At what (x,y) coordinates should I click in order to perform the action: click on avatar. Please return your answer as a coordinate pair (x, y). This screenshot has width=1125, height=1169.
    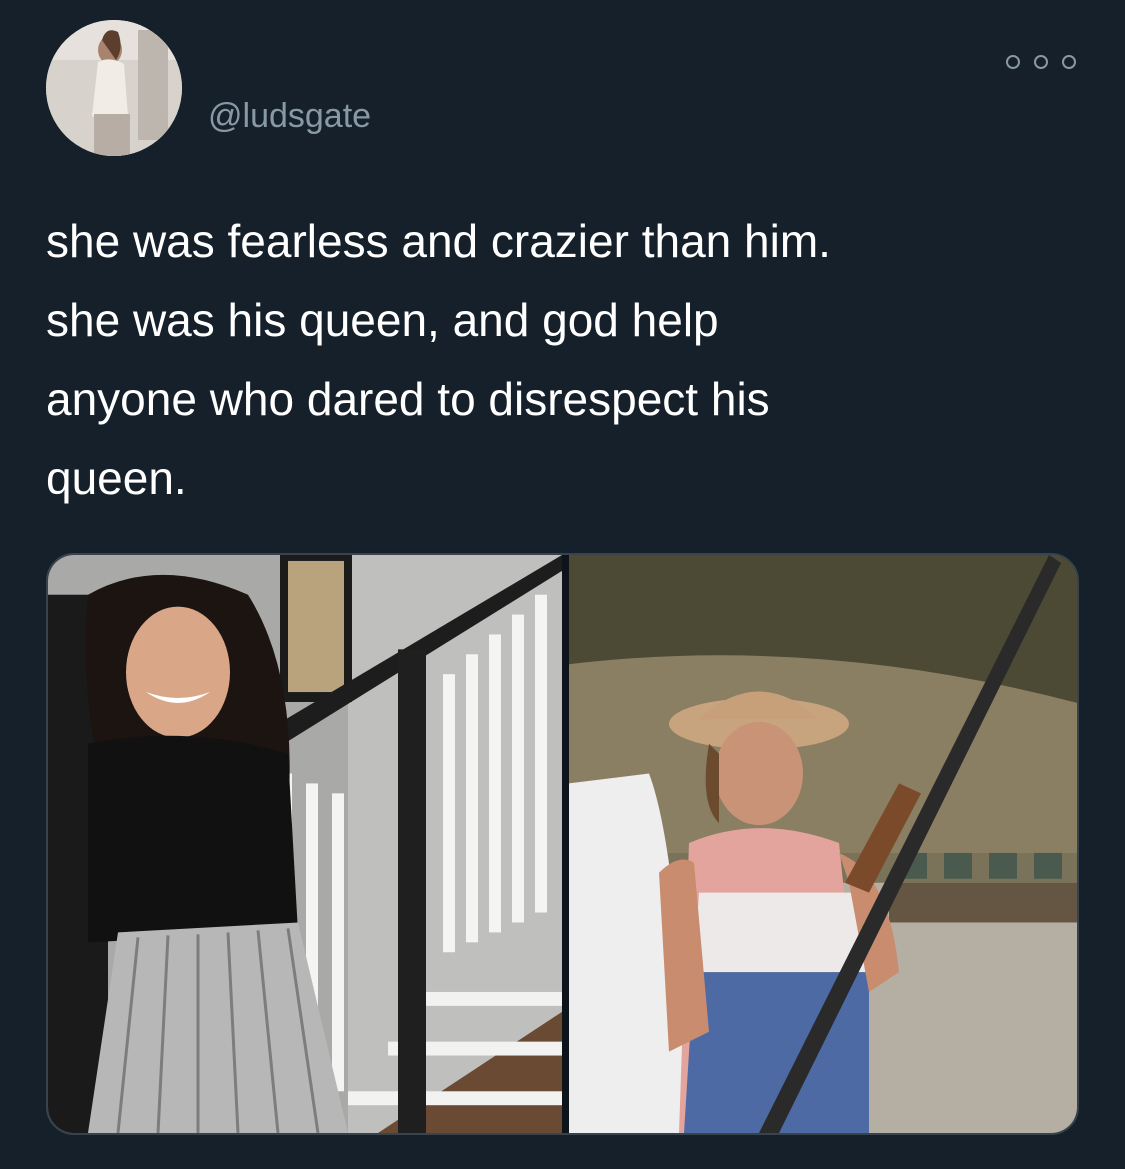
    Looking at the image, I should click on (114, 88).